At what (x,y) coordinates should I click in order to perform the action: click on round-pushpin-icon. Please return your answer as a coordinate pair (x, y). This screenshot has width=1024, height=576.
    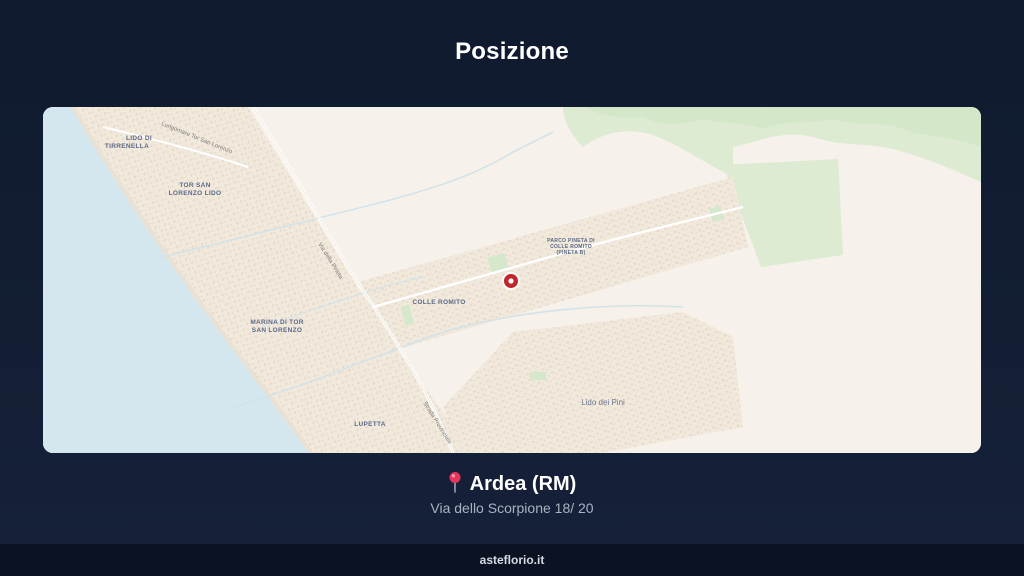
    Looking at the image, I should click on (455, 482).